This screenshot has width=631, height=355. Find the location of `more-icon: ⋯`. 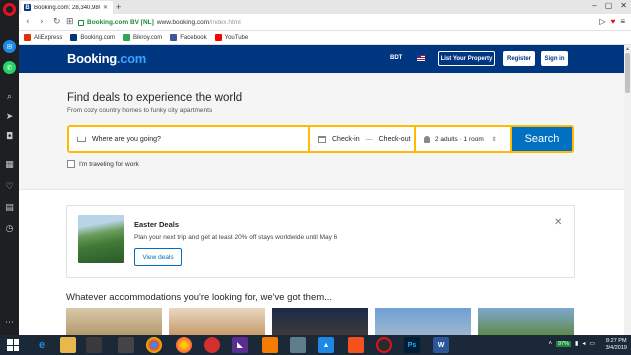

more-icon: ⋯ is located at coordinates (9, 322).